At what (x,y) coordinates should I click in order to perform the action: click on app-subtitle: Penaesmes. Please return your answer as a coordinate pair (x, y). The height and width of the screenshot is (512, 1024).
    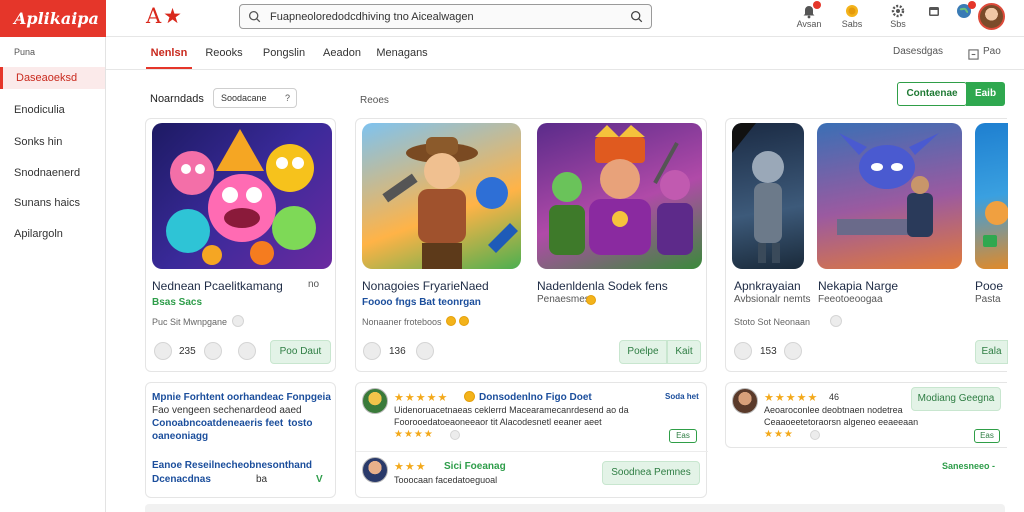
    Looking at the image, I should click on (563, 299).